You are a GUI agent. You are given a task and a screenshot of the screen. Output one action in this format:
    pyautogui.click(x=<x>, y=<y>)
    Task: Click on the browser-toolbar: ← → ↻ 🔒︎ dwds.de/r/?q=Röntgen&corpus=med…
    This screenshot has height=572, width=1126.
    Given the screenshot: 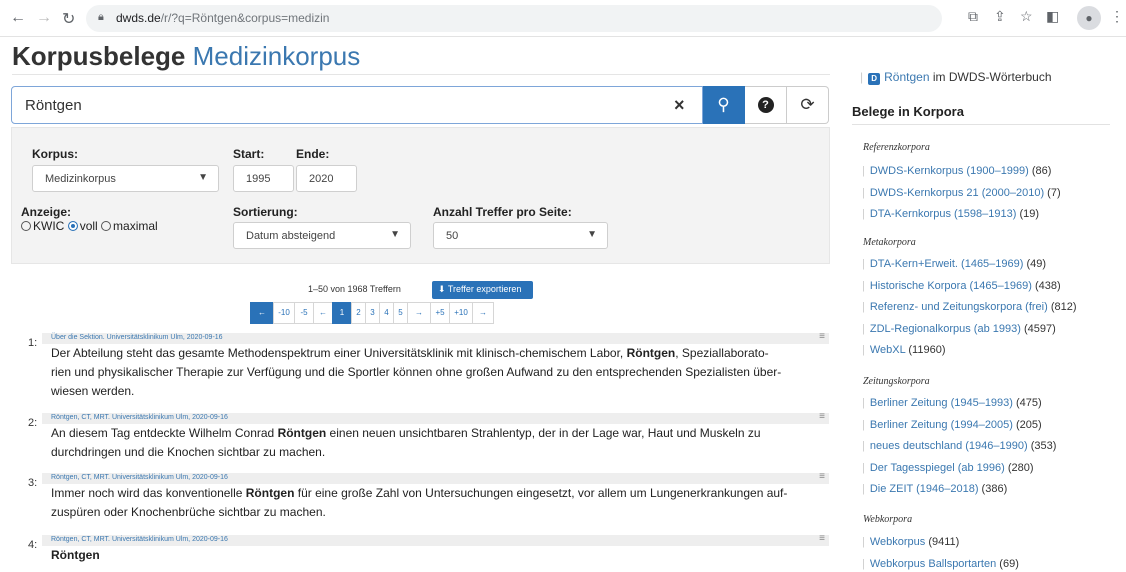 What is the action you would take?
    pyautogui.click(x=563, y=18)
    